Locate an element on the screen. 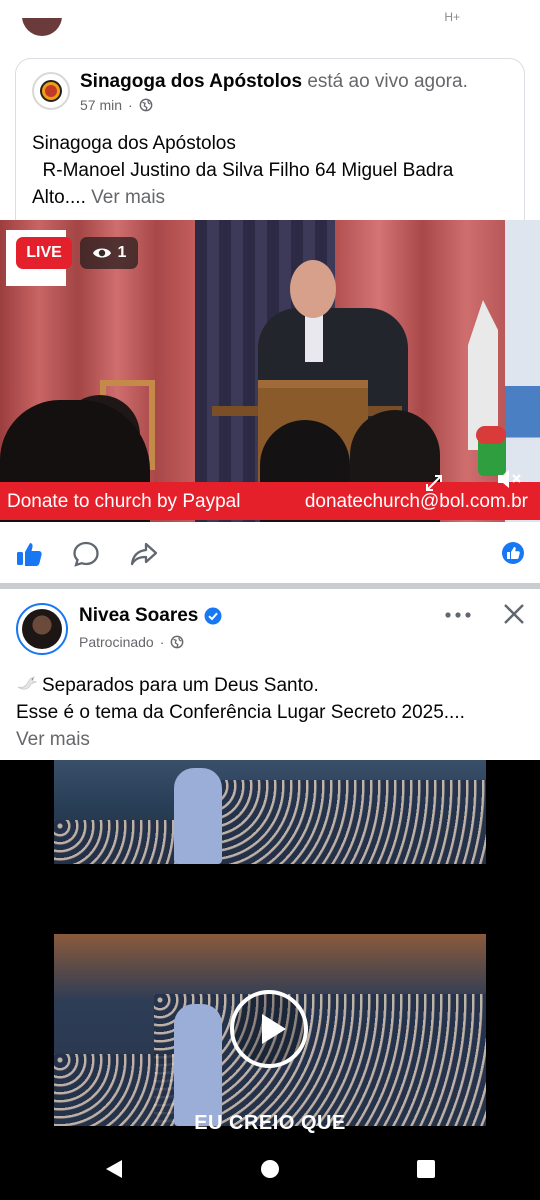 The image size is (540, 1200). video-caption: EU CREIO QUE is located at coordinates (270, 1123).